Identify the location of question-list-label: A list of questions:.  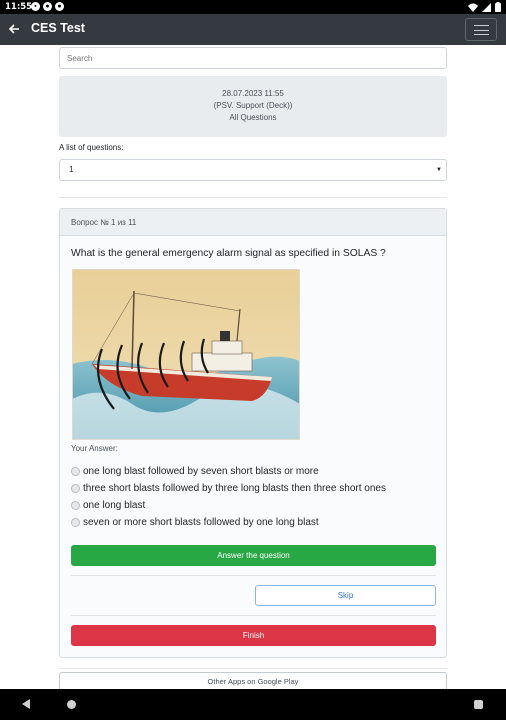
(91, 147).